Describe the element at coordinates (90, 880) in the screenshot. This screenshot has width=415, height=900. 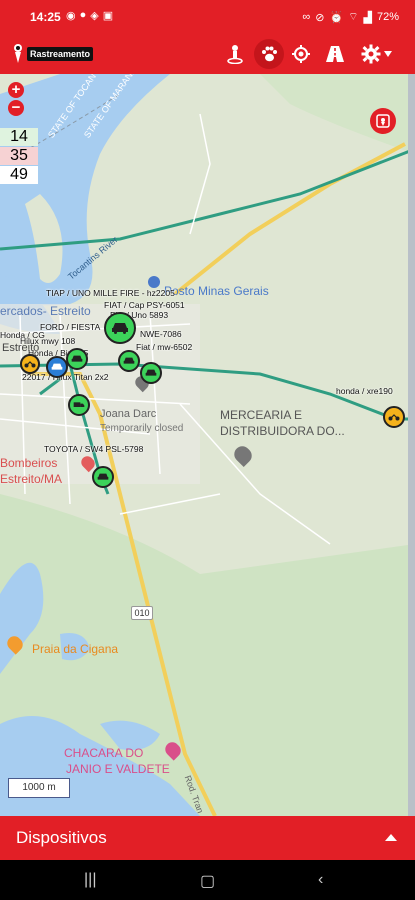
I see `recent-apps-icon: |||` at that location.